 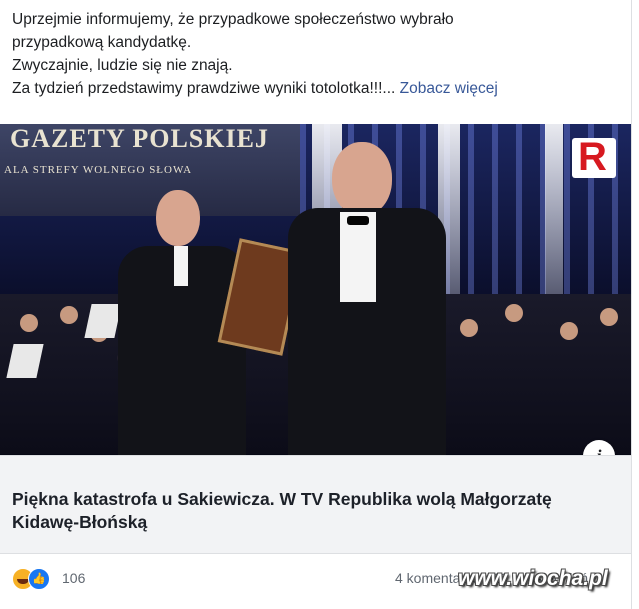 I want to click on see-more-link: Zobacz więcej, so click(x=449, y=88).